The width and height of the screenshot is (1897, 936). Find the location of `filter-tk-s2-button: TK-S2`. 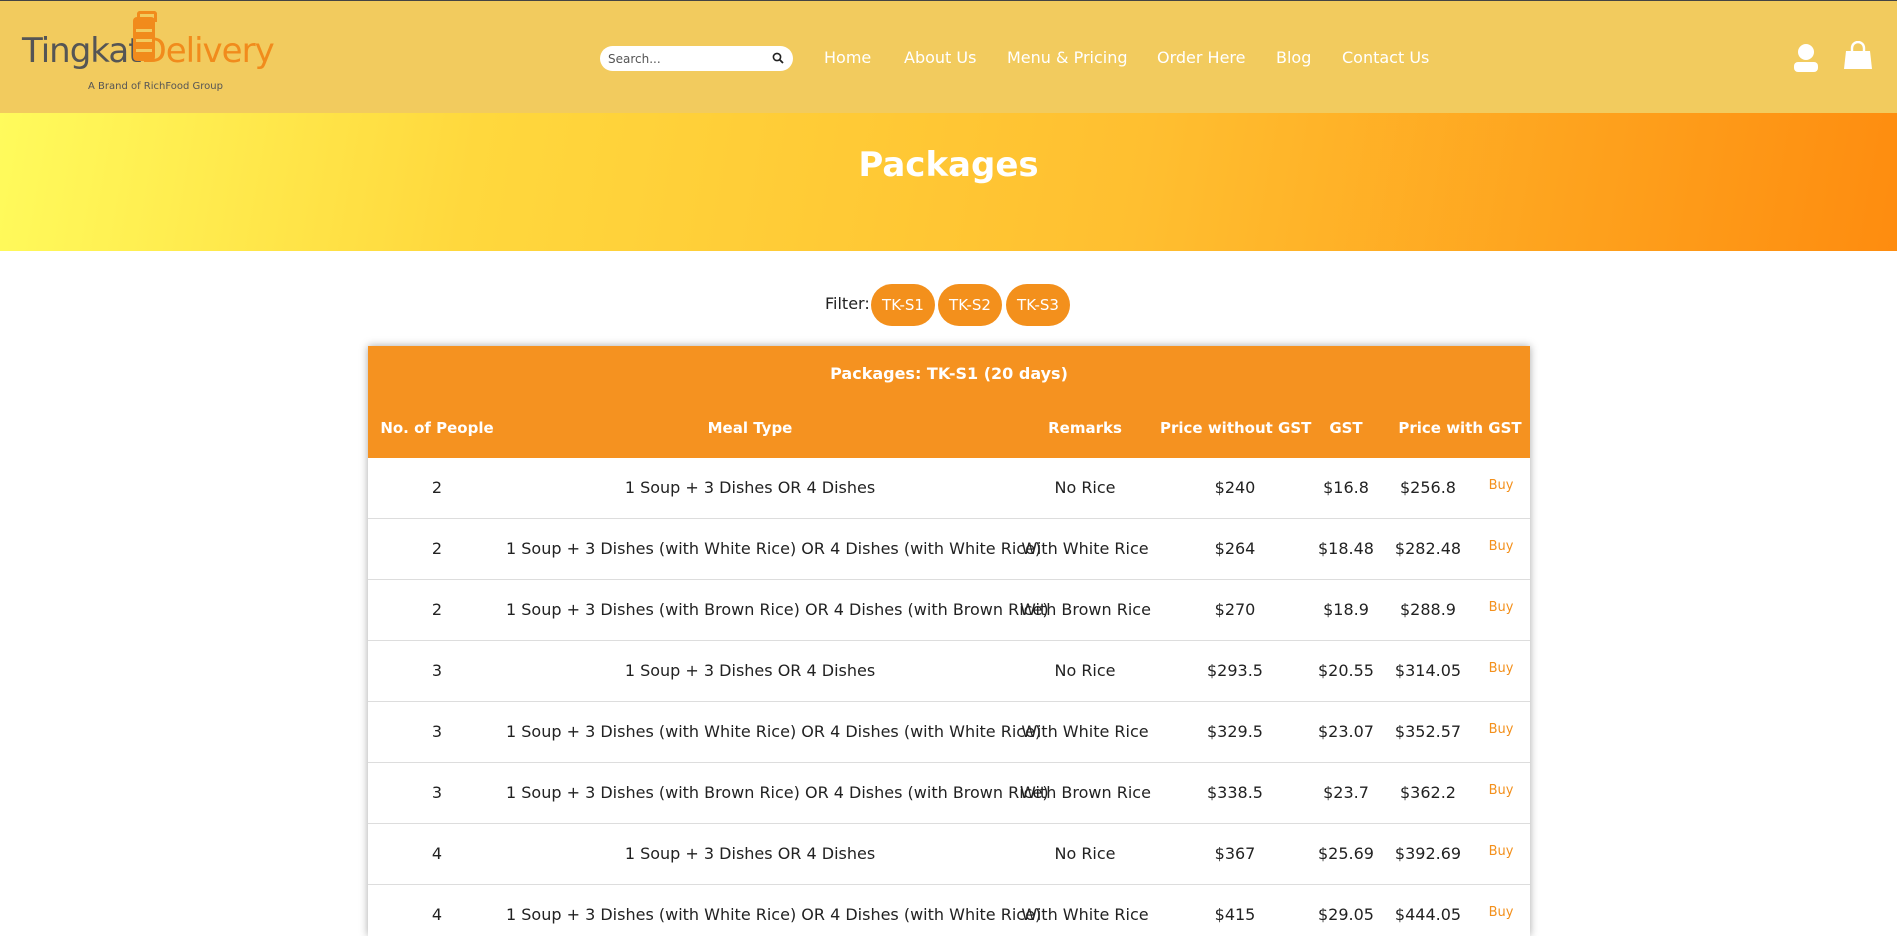

filter-tk-s2-button: TK-S2 is located at coordinates (970, 305).